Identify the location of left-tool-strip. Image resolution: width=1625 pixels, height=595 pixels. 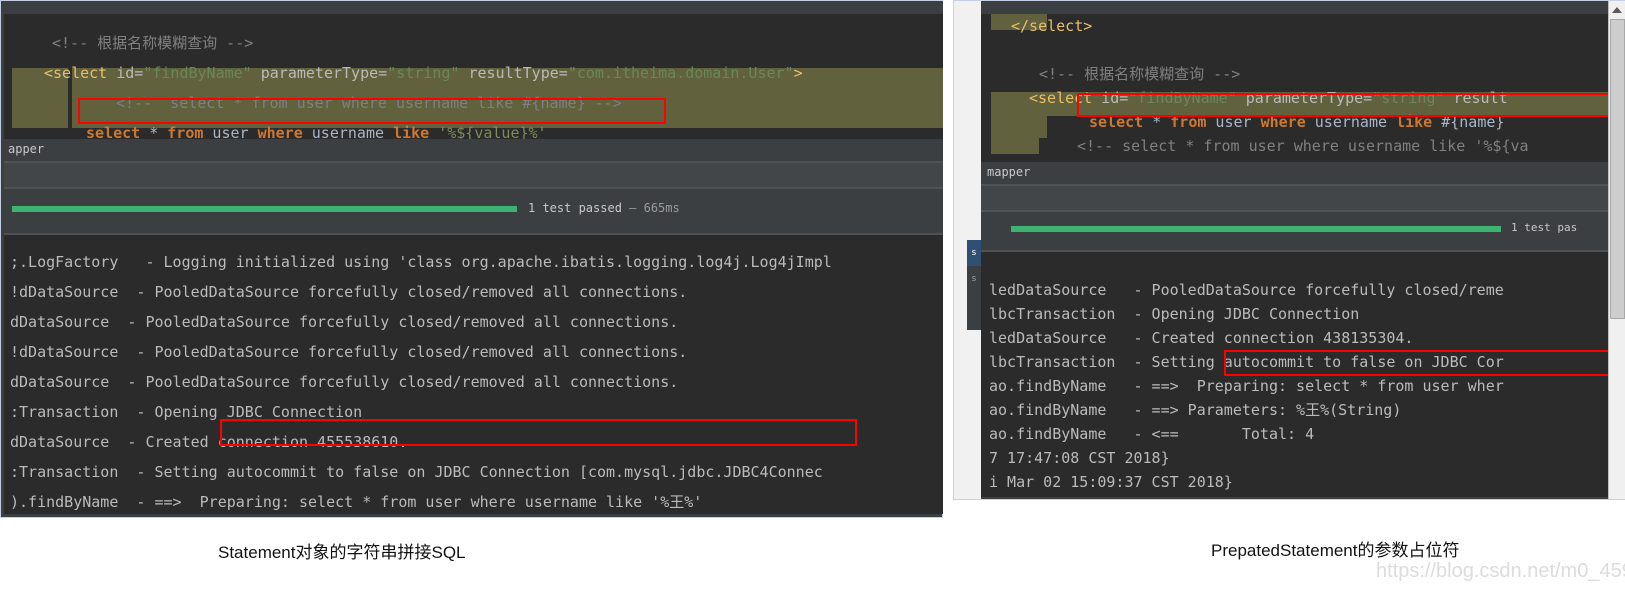
(473, 175).